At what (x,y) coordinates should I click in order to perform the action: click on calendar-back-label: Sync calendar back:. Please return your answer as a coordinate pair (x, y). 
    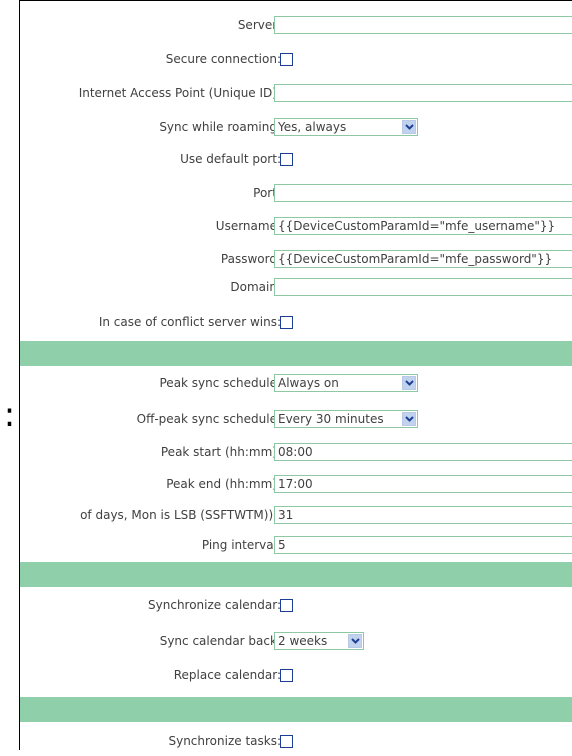
    Looking at the image, I should click on (220, 641).